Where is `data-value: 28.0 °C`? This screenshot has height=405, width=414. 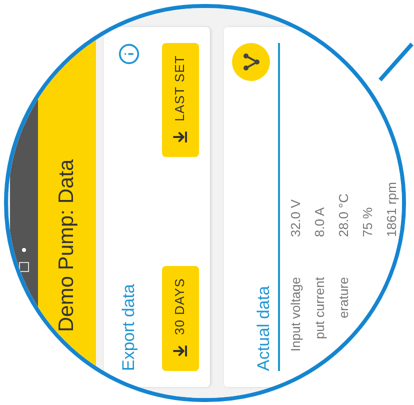
data-value: 28.0 °C is located at coordinates (343, 215).